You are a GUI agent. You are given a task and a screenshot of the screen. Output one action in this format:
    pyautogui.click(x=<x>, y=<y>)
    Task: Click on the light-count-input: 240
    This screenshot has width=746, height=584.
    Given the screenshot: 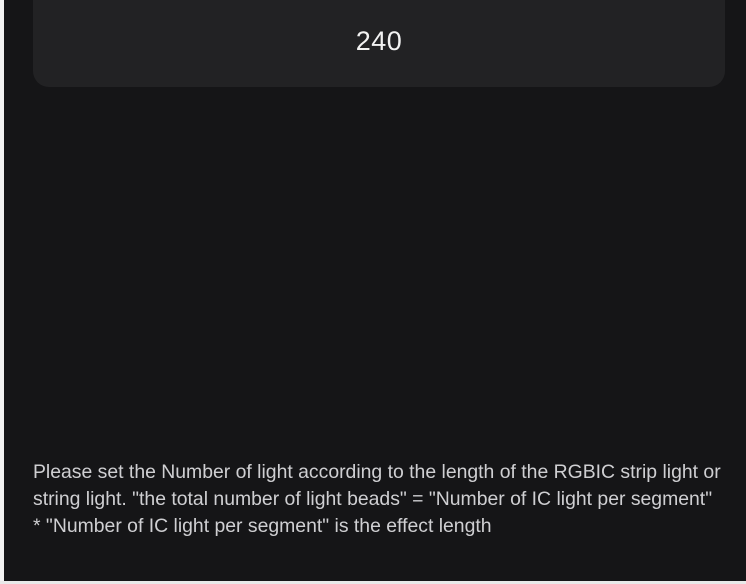 What is the action you would take?
    pyautogui.click(x=379, y=43)
    